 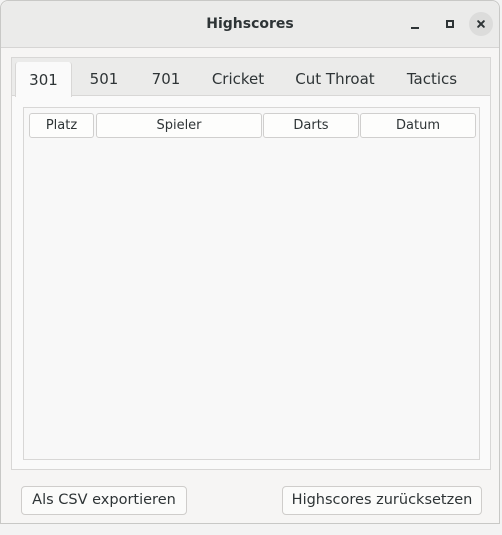 I want to click on tab-cut-throat: Cut Throat, so click(x=335, y=77).